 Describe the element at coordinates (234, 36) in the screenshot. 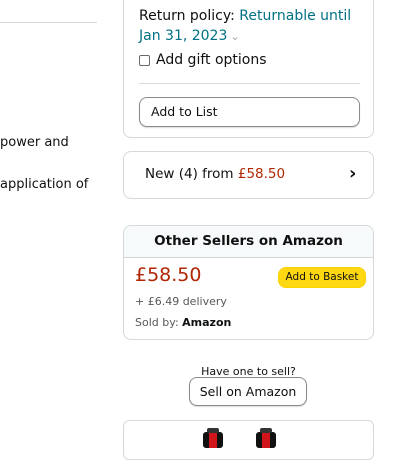

I see `chevron-down-icon: ⌄` at that location.